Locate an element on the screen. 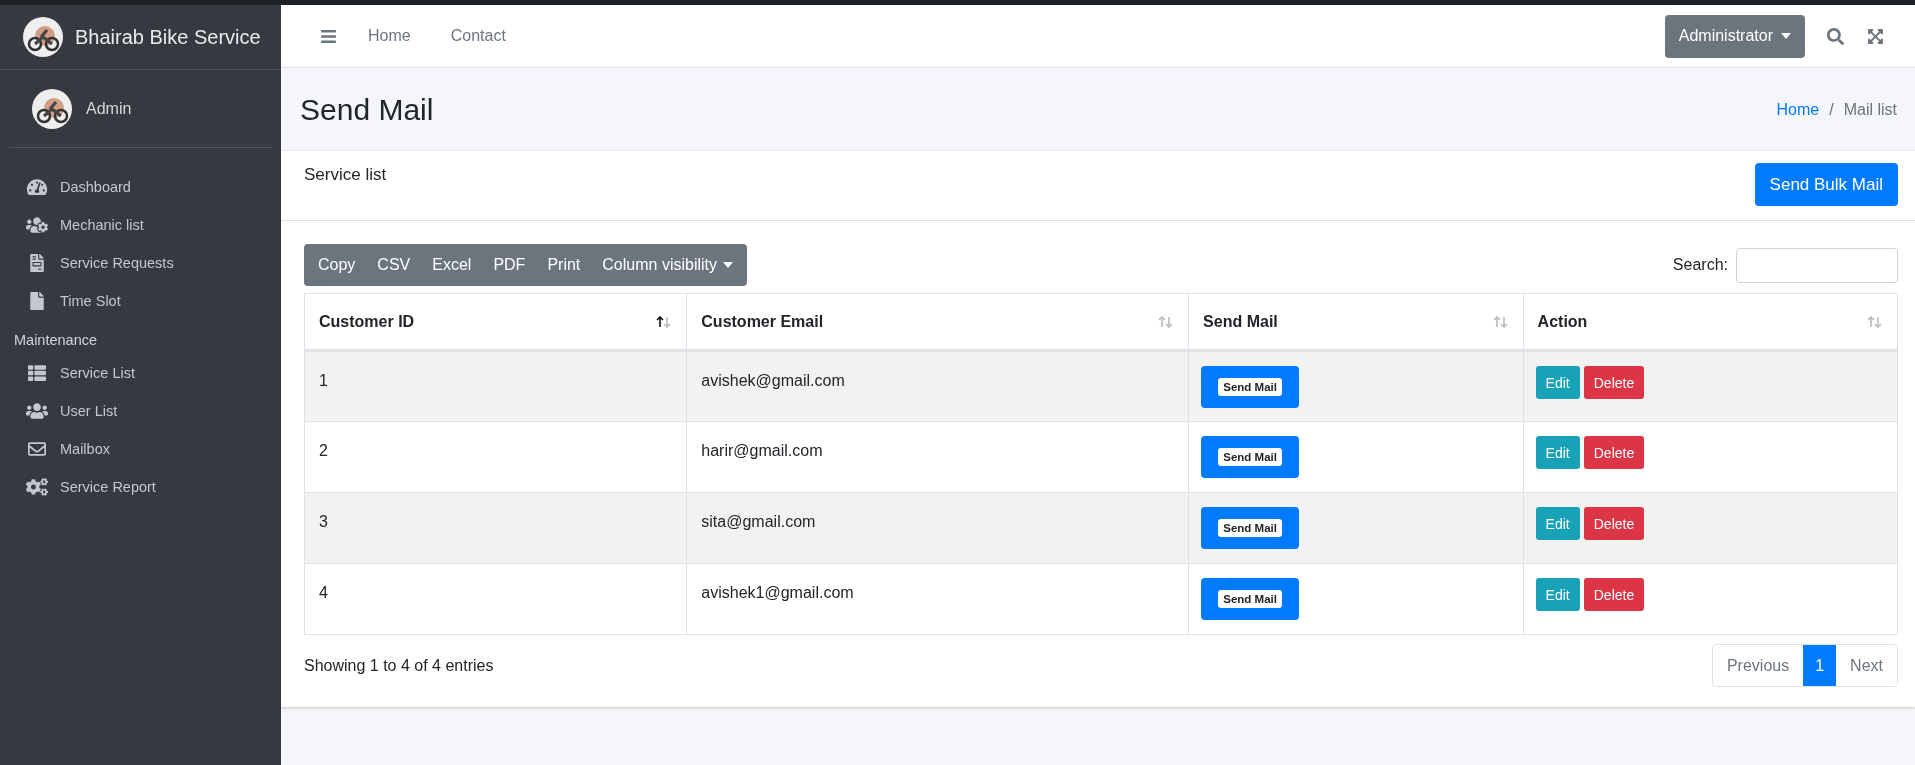 The image size is (1915, 765). table-info: Showing 1 to 4 of 4 entries is located at coordinates (399, 665).